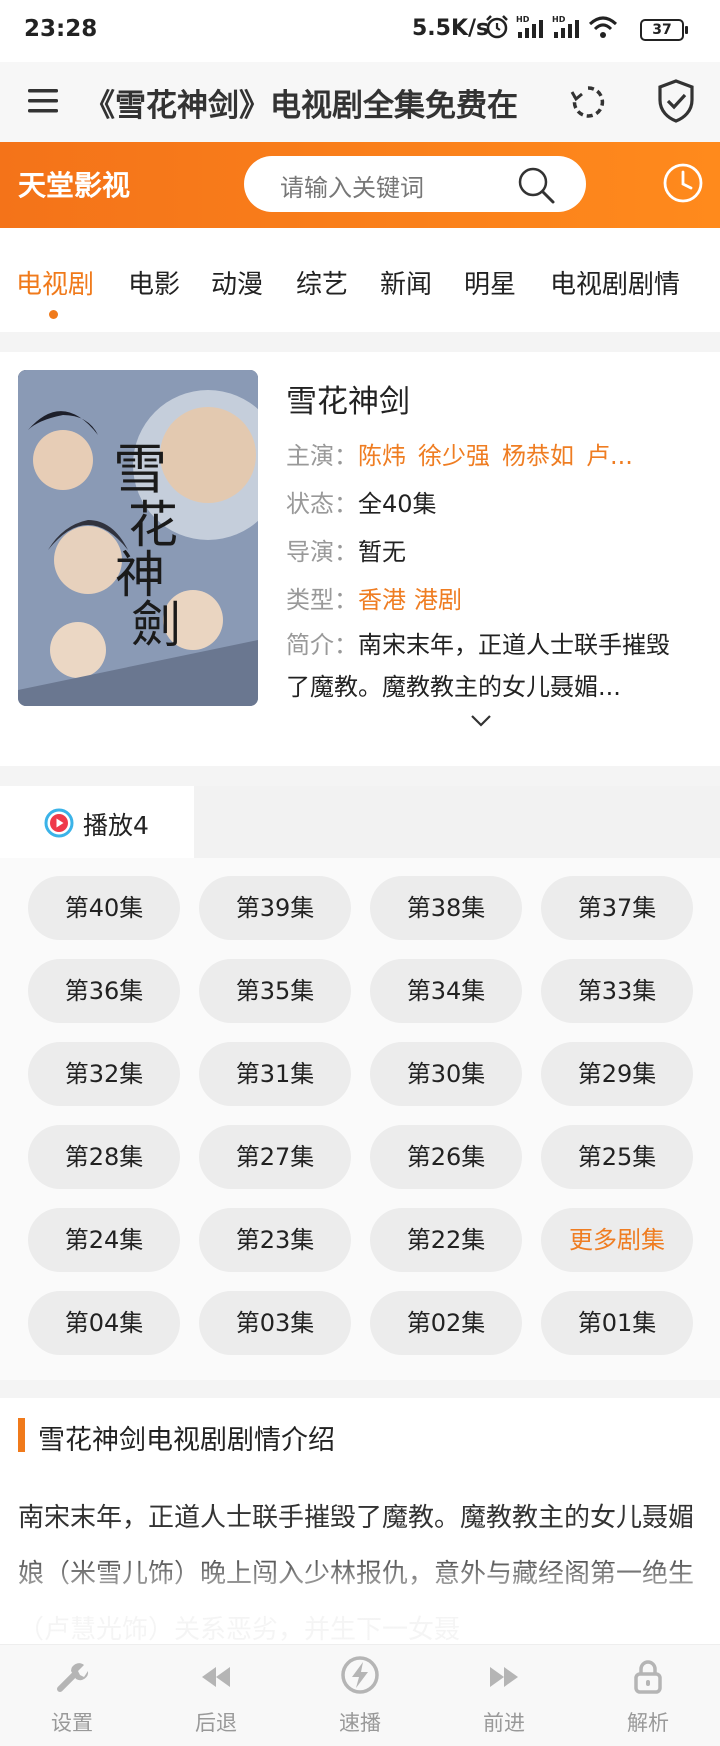 The image size is (720, 1746). Describe the element at coordinates (275, 1323) in the screenshot. I see `episode-button: 第03集` at that location.